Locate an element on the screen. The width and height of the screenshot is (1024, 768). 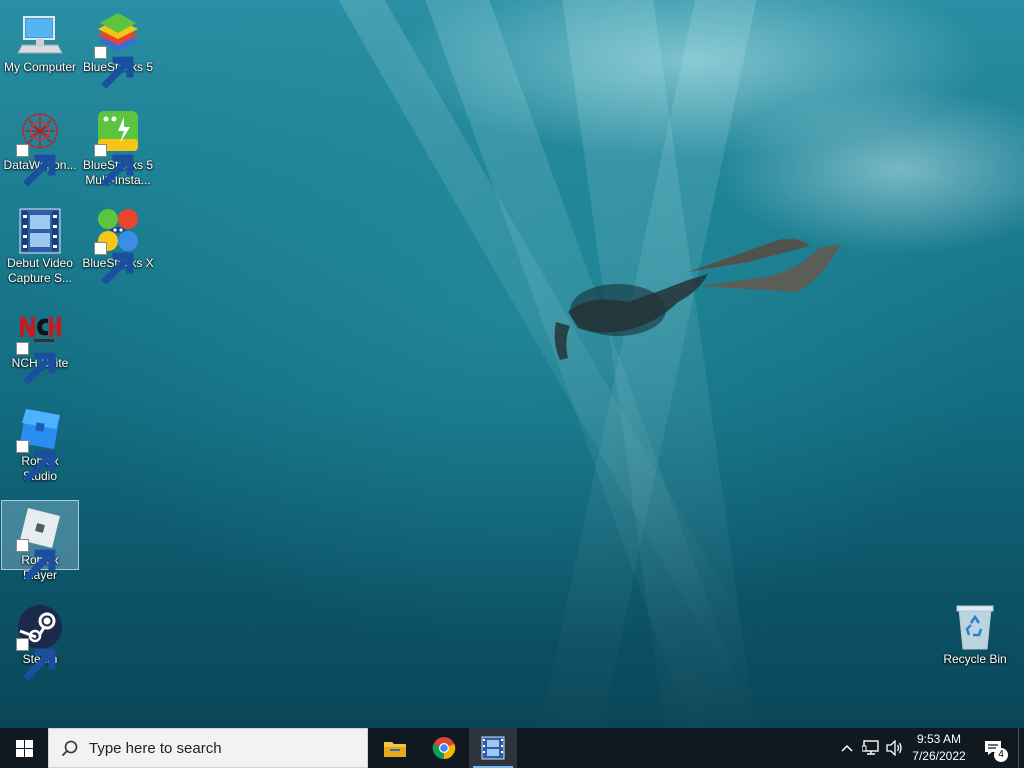
taskbar-chrome is located at coordinates (444, 748).